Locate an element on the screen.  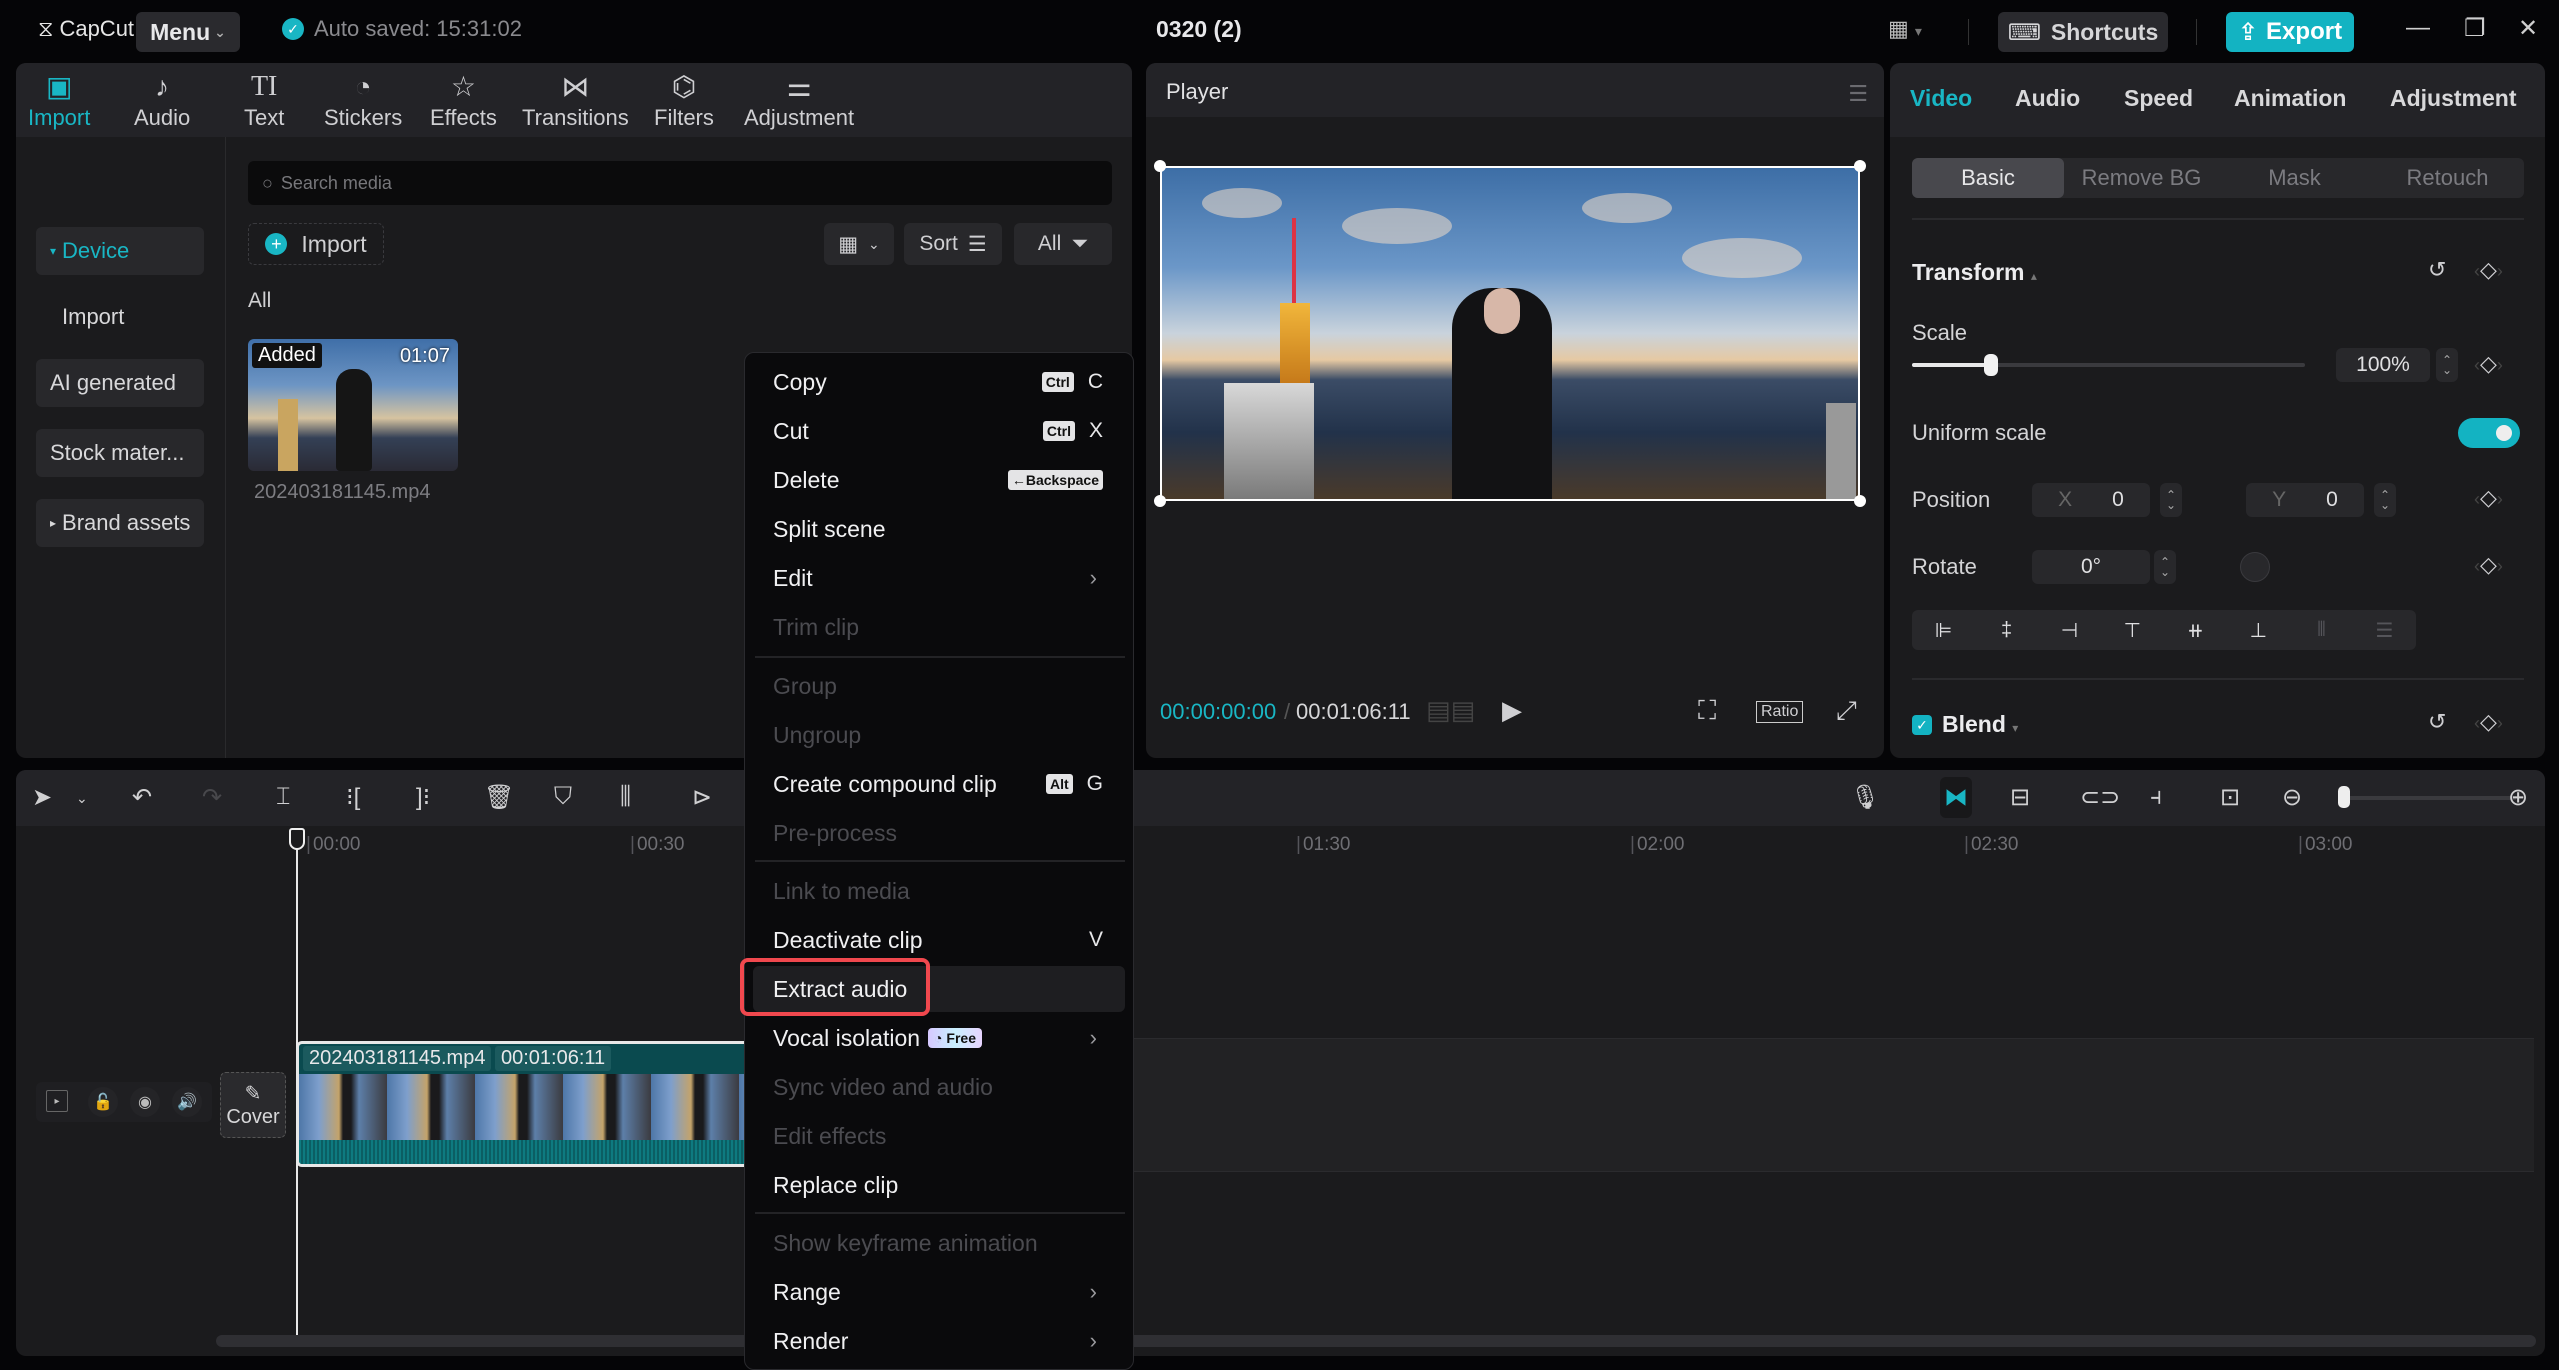
tab-stickers: ◔ Stickers is located at coordinates (363, 100).